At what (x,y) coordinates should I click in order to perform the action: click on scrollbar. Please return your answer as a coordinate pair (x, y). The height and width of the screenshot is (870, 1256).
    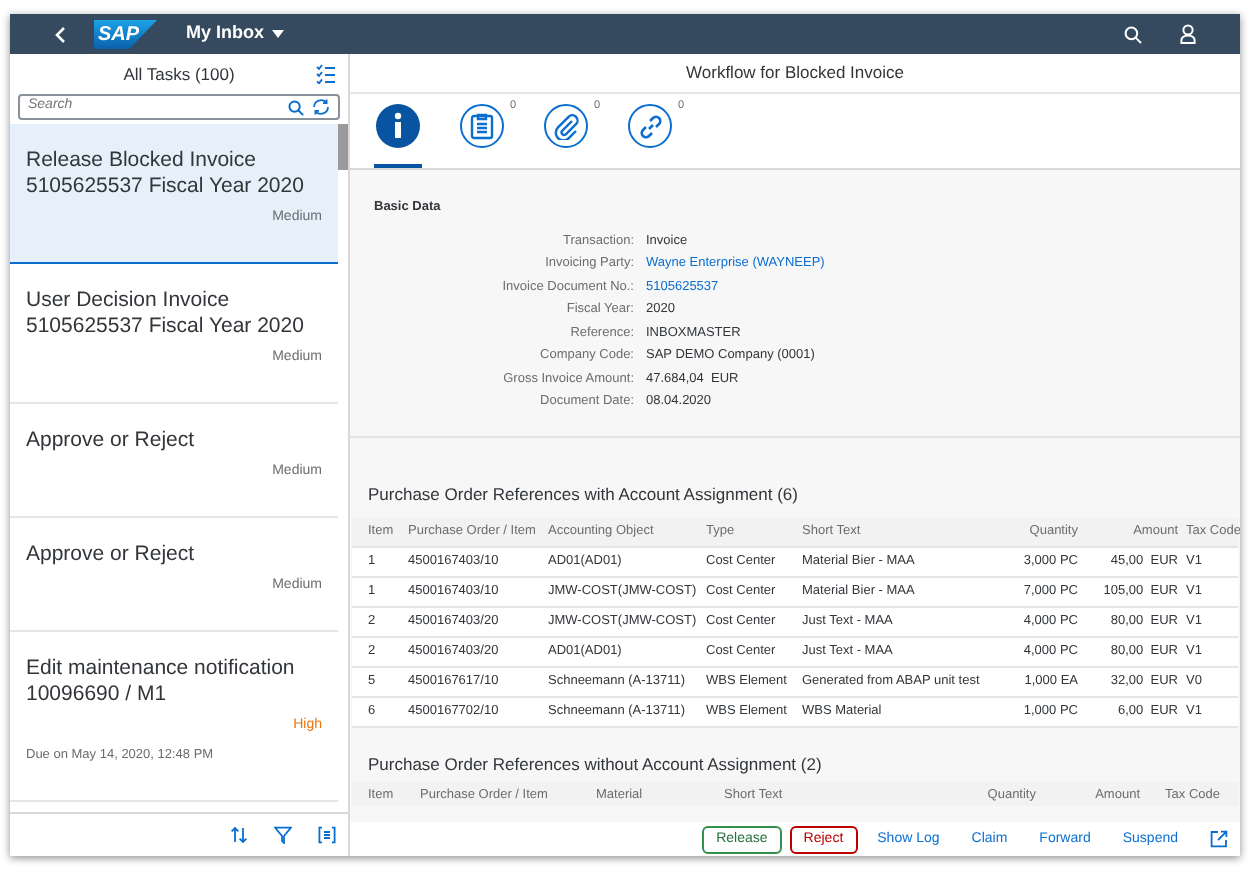
    Looking at the image, I should click on (343, 147).